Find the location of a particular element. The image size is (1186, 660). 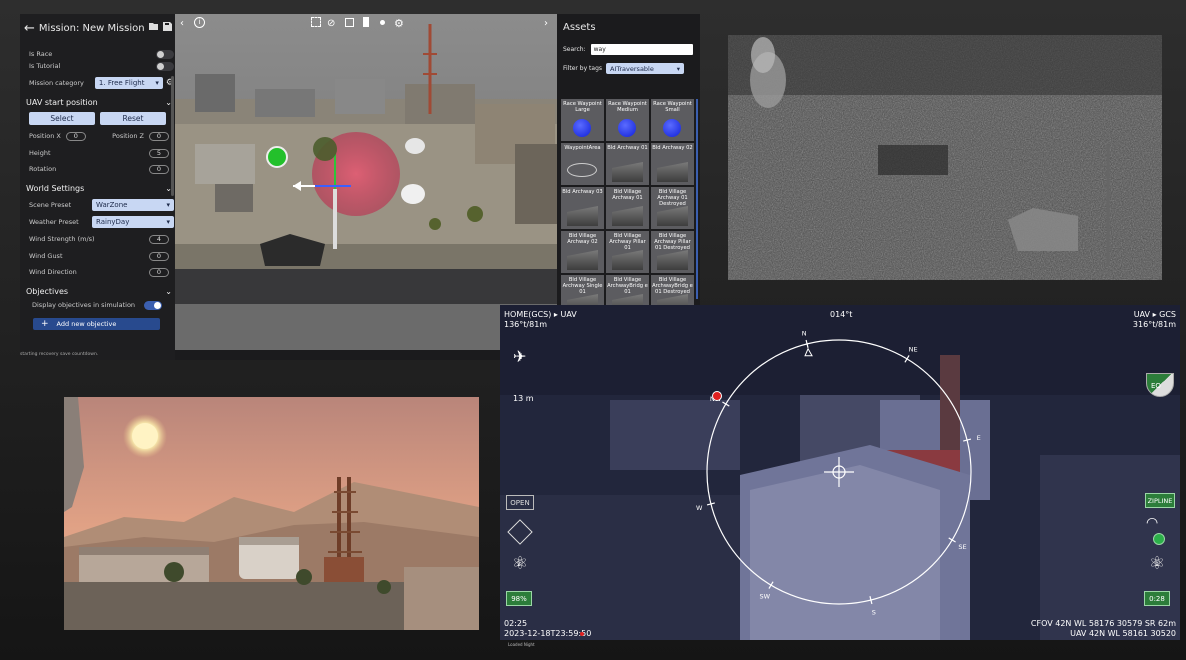

asset-tile: Bld Village ArchwayBridg e 01 is located at coordinates (627, 290).